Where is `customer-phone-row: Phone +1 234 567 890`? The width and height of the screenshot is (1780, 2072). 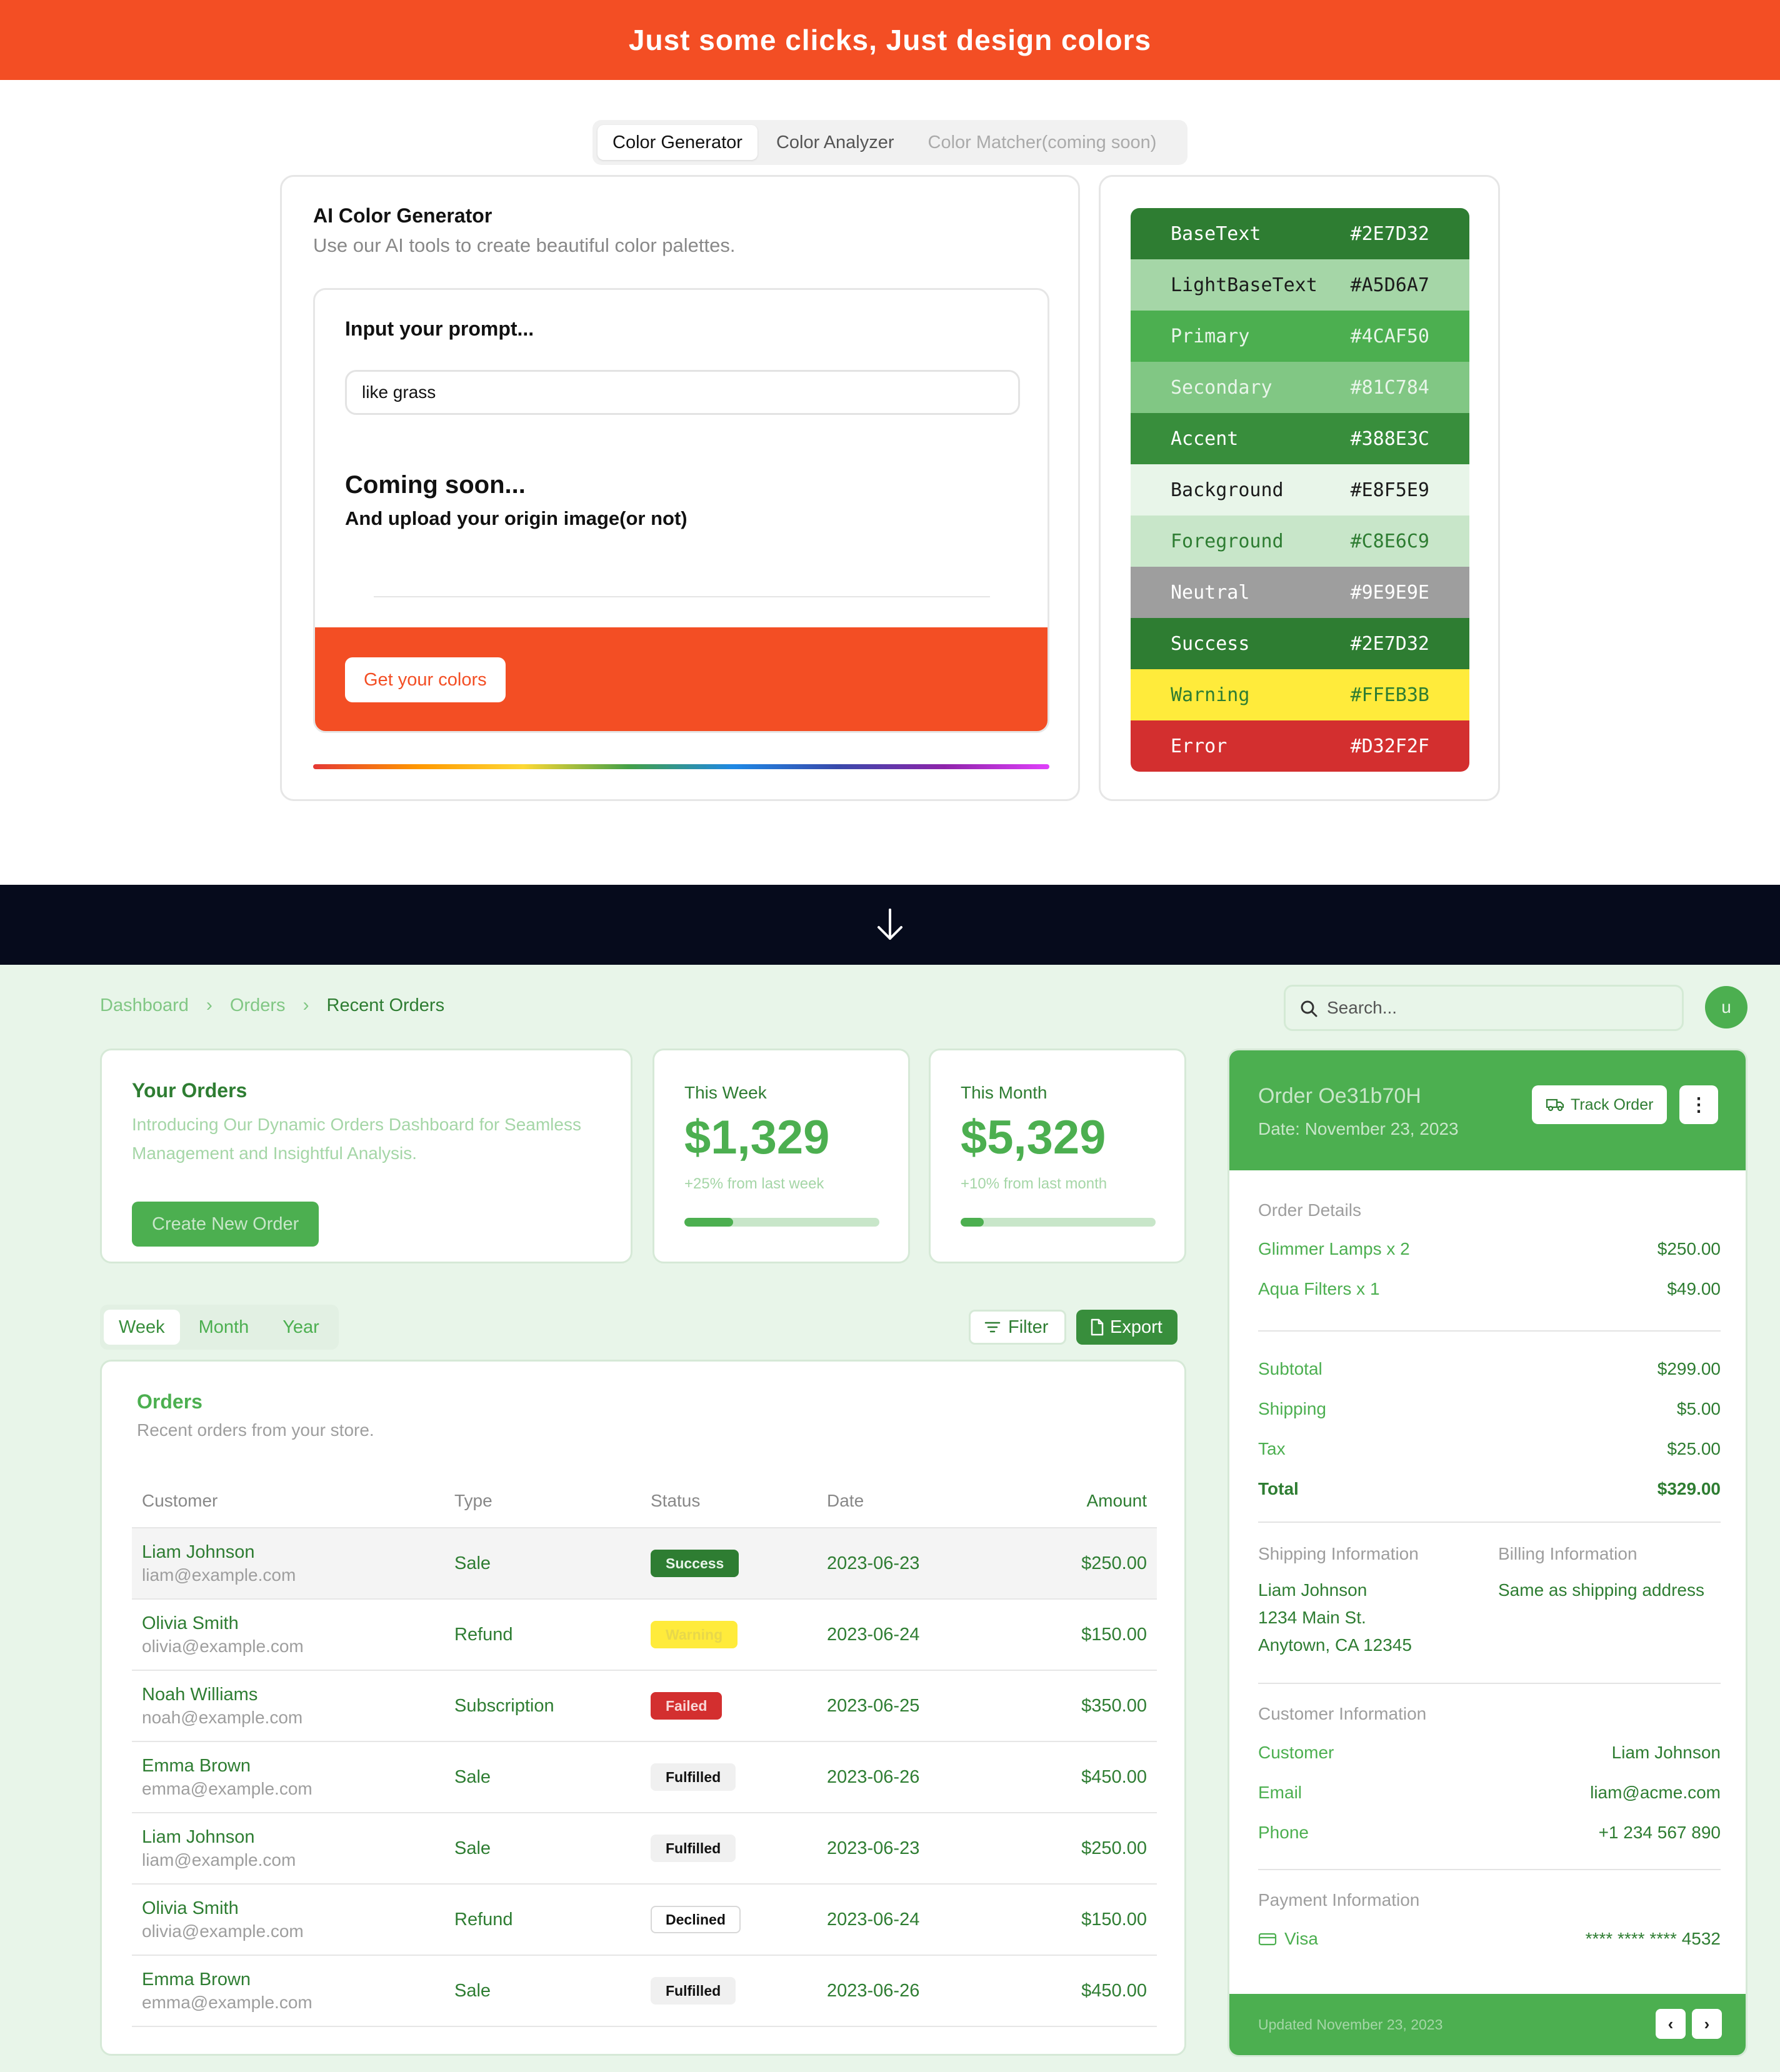 customer-phone-row: Phone +1 234 567 890 is located at coordinates (1490, 1833).